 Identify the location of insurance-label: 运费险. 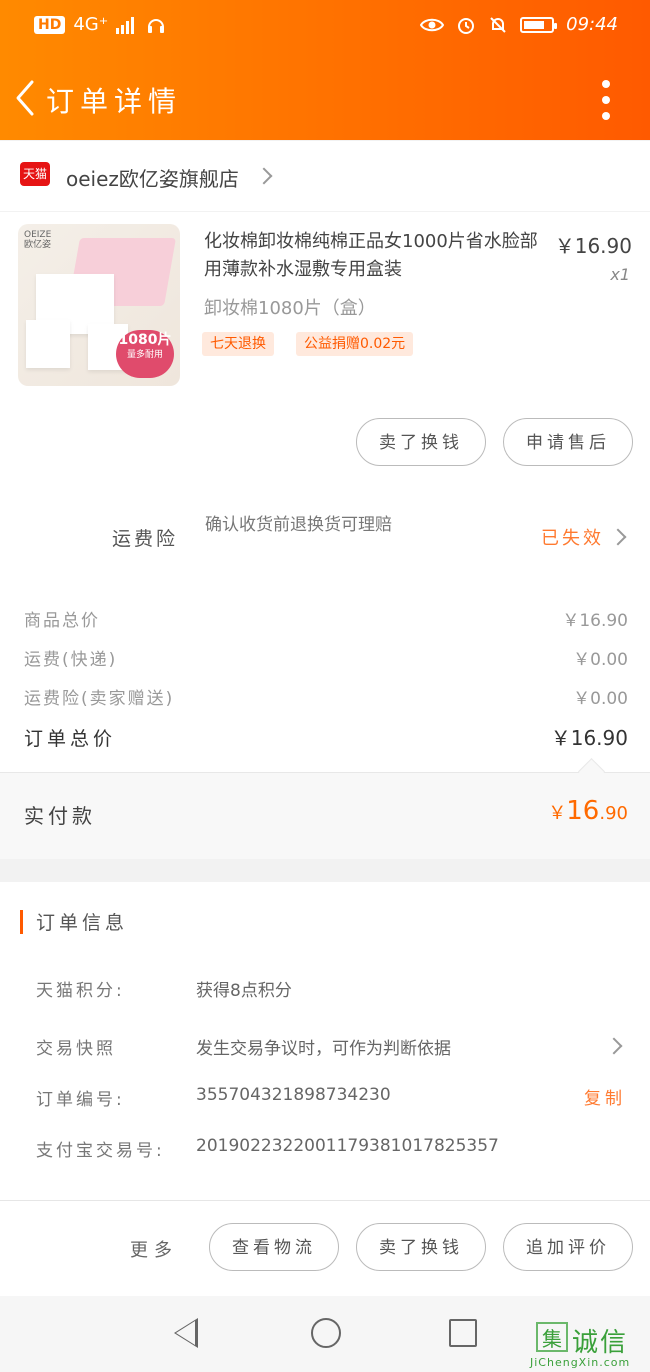
(145, 539).